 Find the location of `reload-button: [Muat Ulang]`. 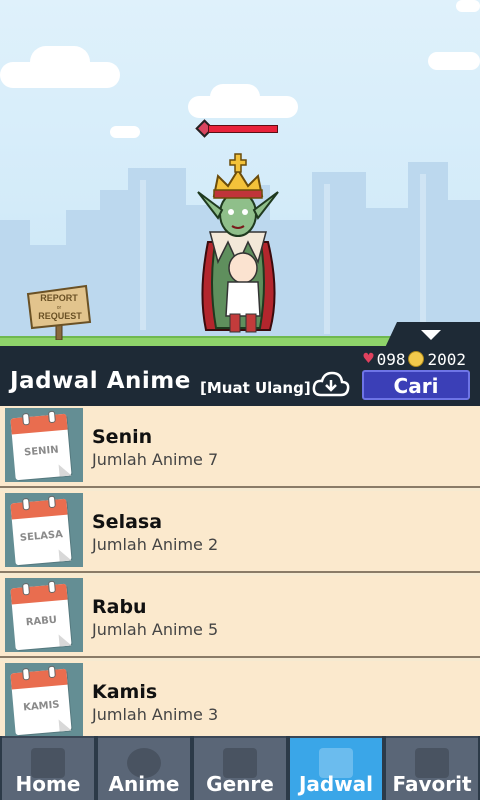

reload-button: [Muat Ulang] is located at coordinates (255, 388).